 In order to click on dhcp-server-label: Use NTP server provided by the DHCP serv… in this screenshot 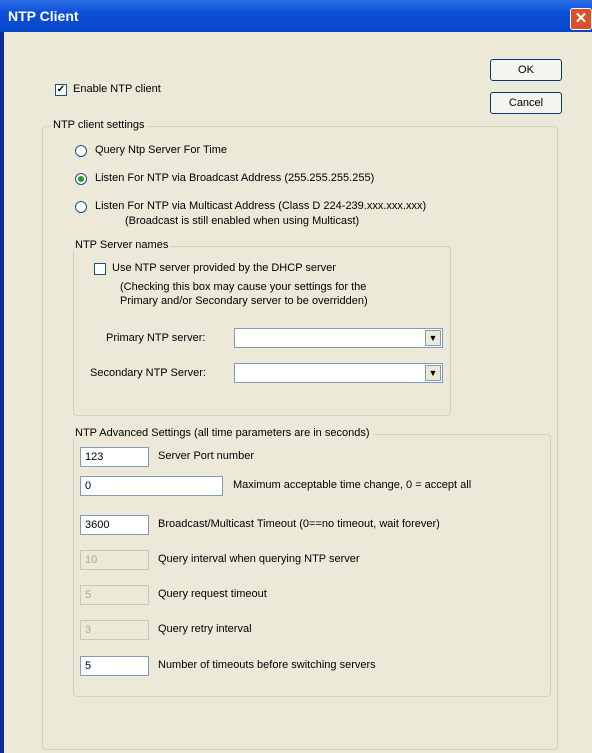, I will do `click(224, 268)`.